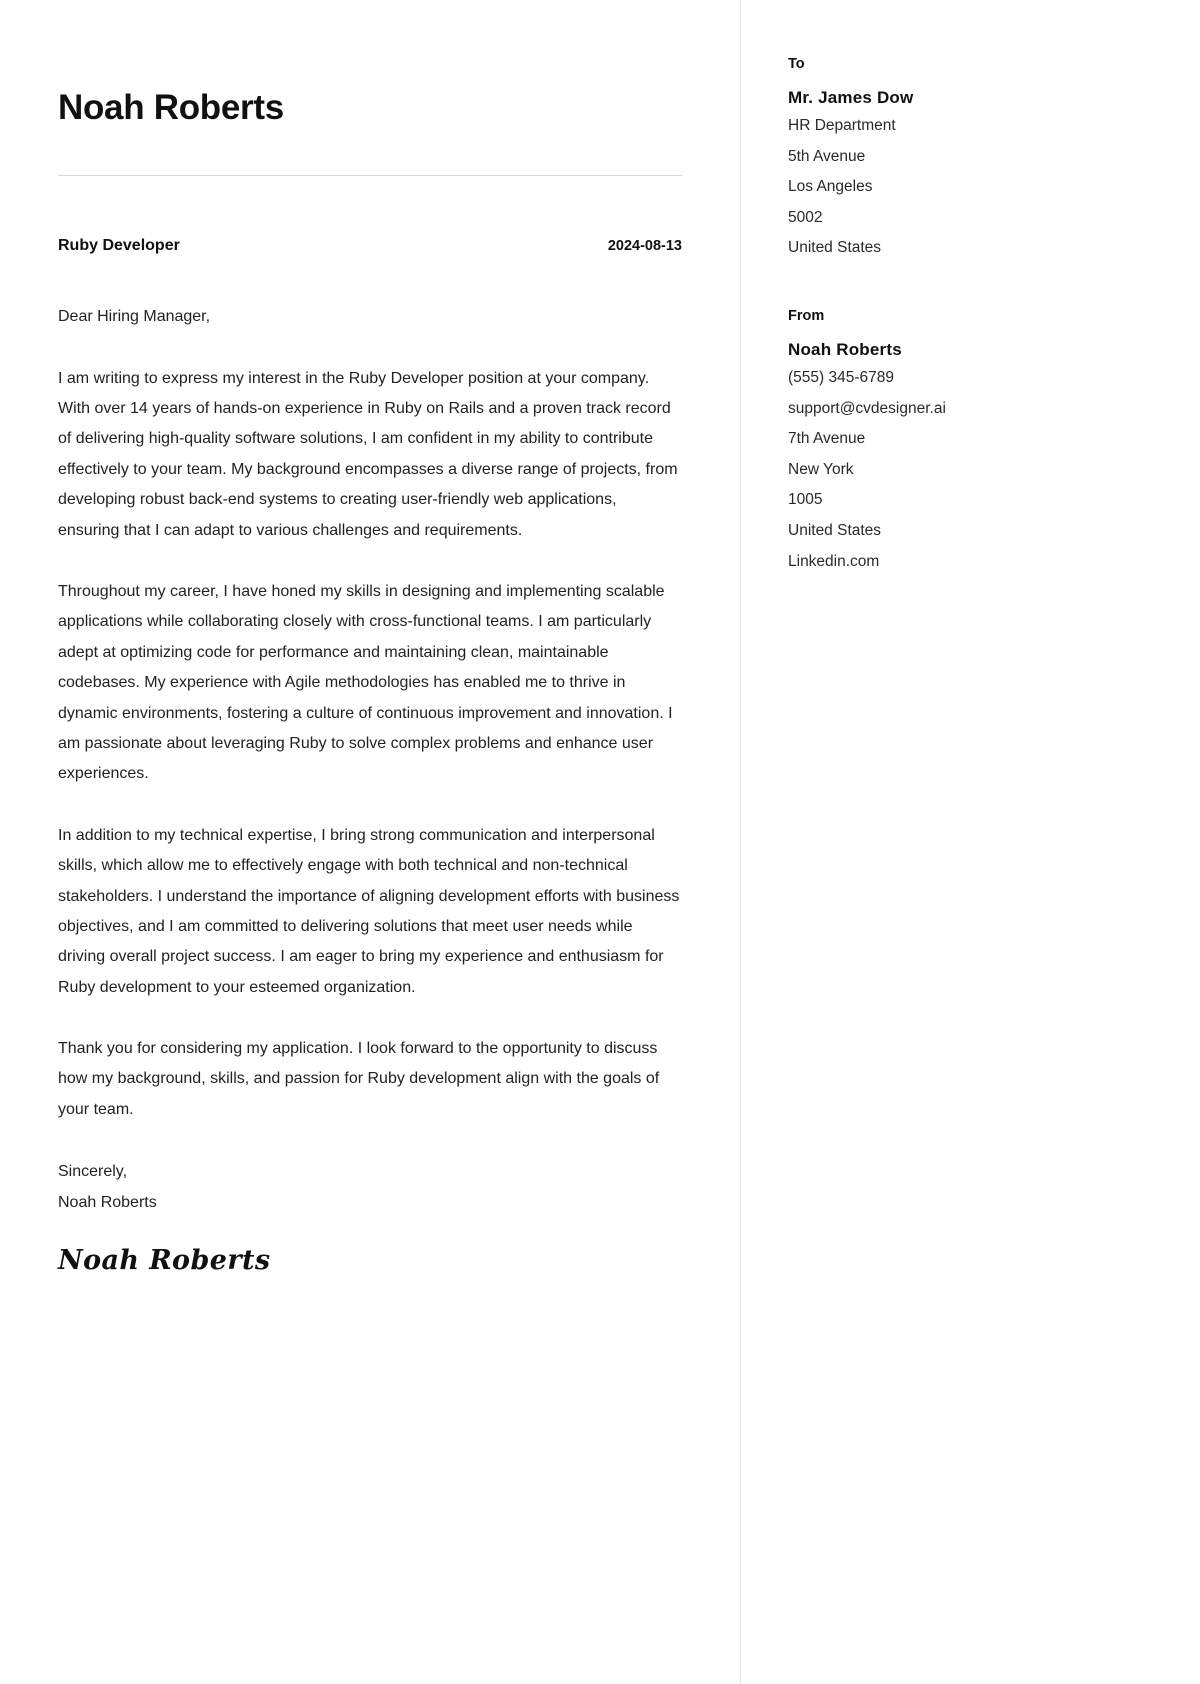 The width and height of the screenshot is (1200, 1684). What do you see at coordinates (827, 439) in the screenshot?
I see `sender-line: 7th Avenue` at bounding box center [827, 439].